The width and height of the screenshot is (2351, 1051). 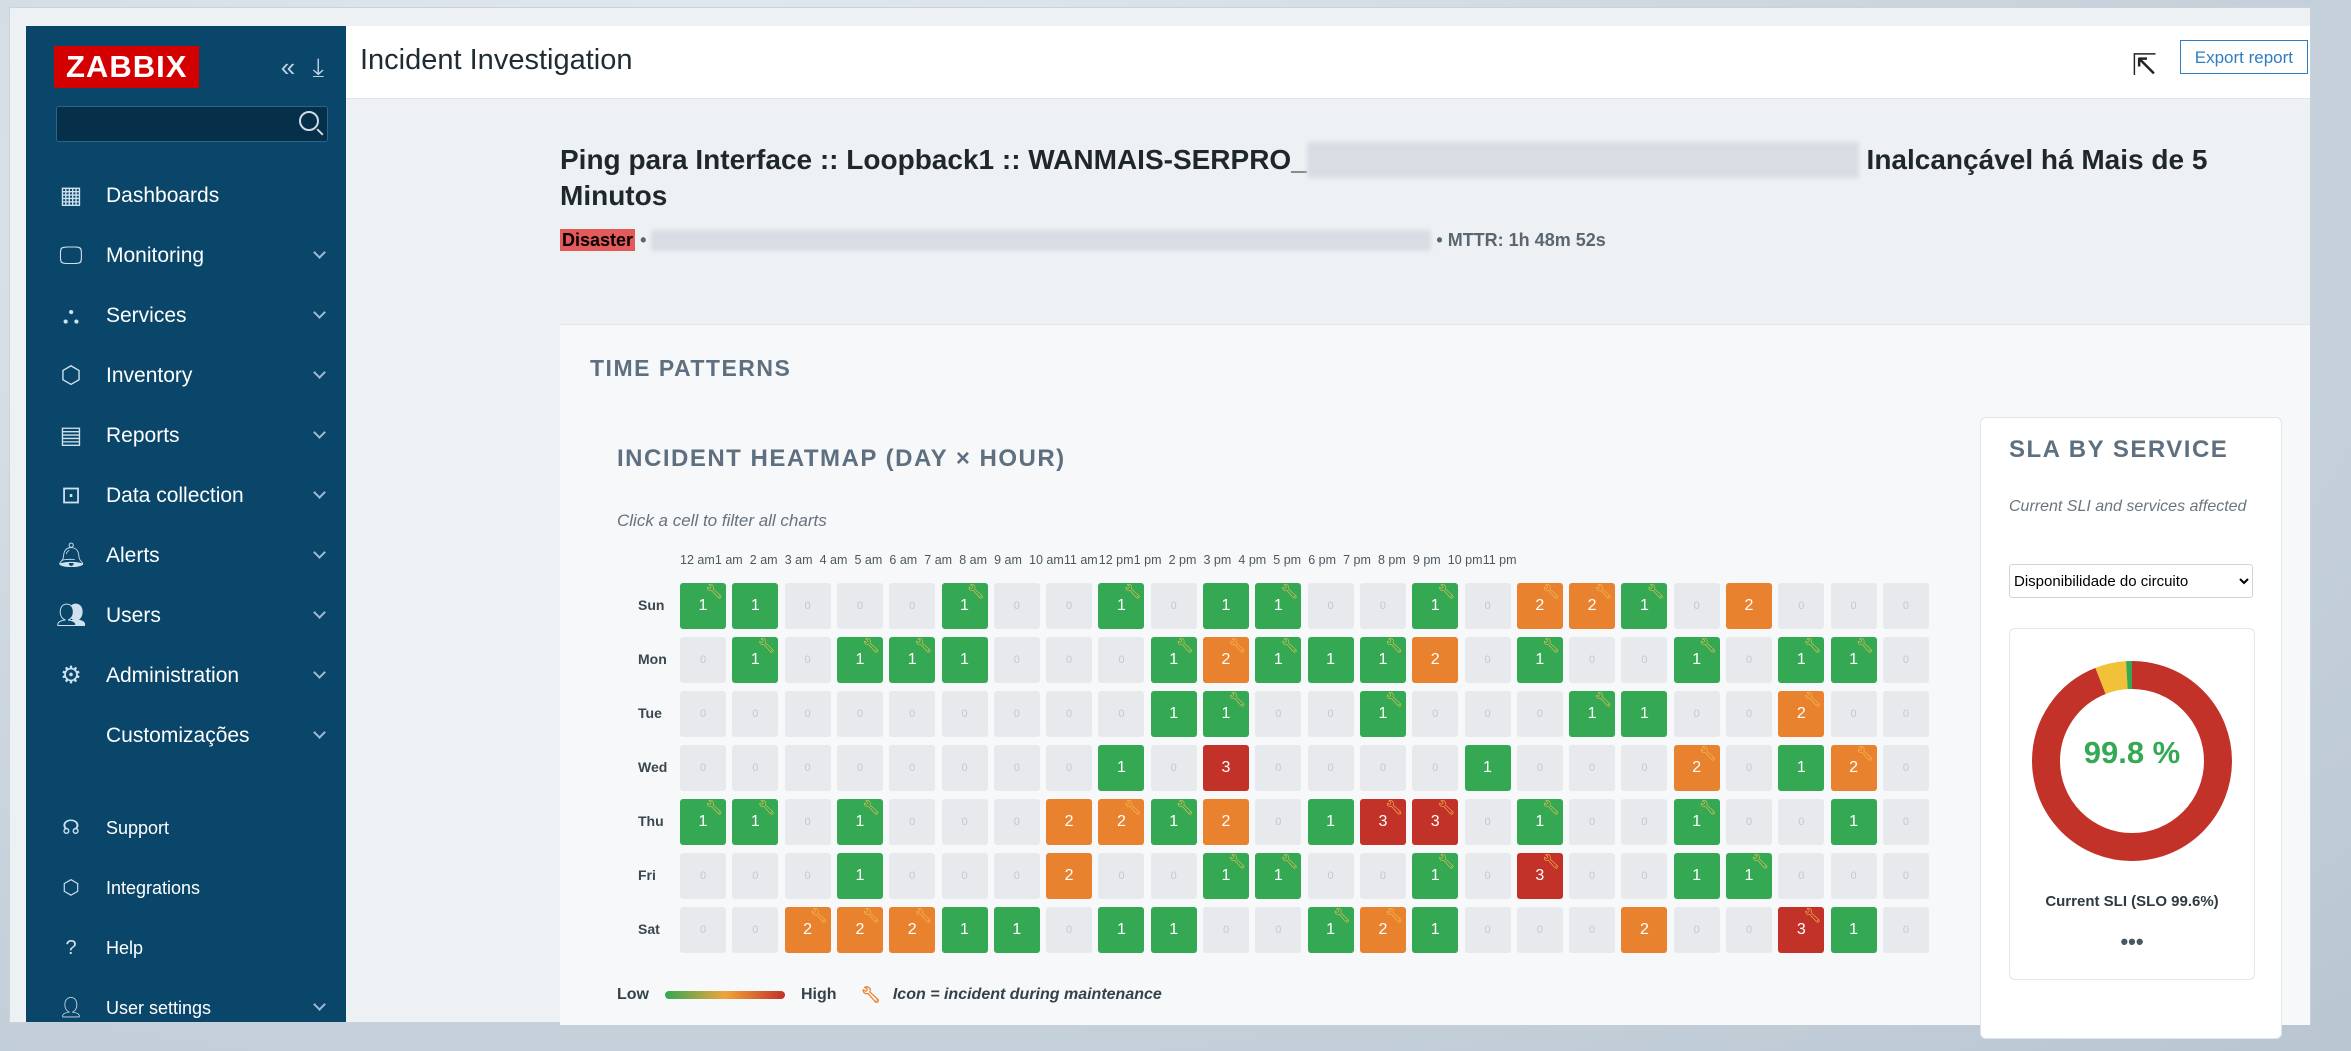 I want to click on kiosk-mode-icon: ⤓, so click(x=319, y=67).